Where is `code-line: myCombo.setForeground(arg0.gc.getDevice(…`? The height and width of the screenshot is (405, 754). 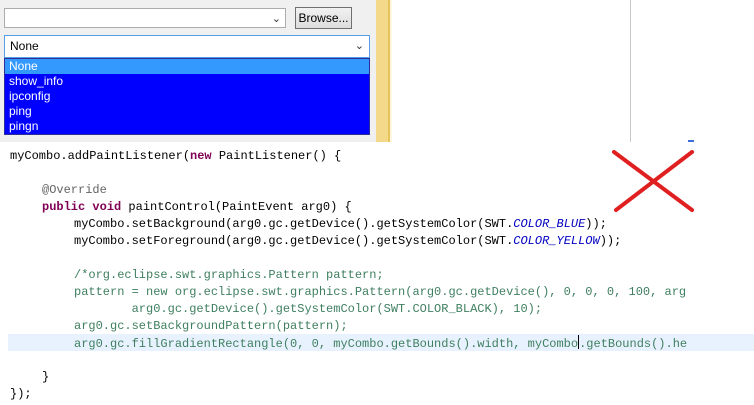
code-line: myCombo.setForeground(arg0.gc.getDevice(… is located at coordinates (348, 241).